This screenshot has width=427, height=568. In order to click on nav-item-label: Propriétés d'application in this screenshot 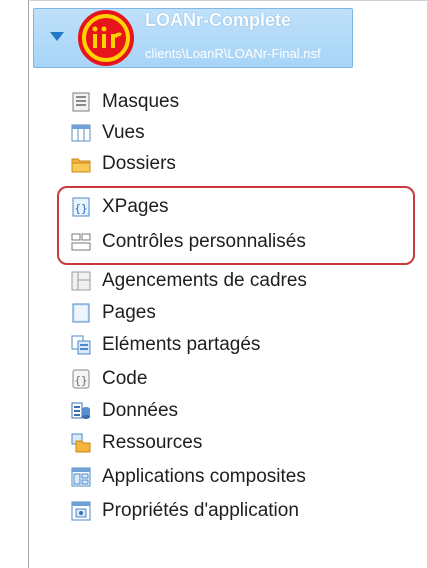, I will do `click(200, 510)`.